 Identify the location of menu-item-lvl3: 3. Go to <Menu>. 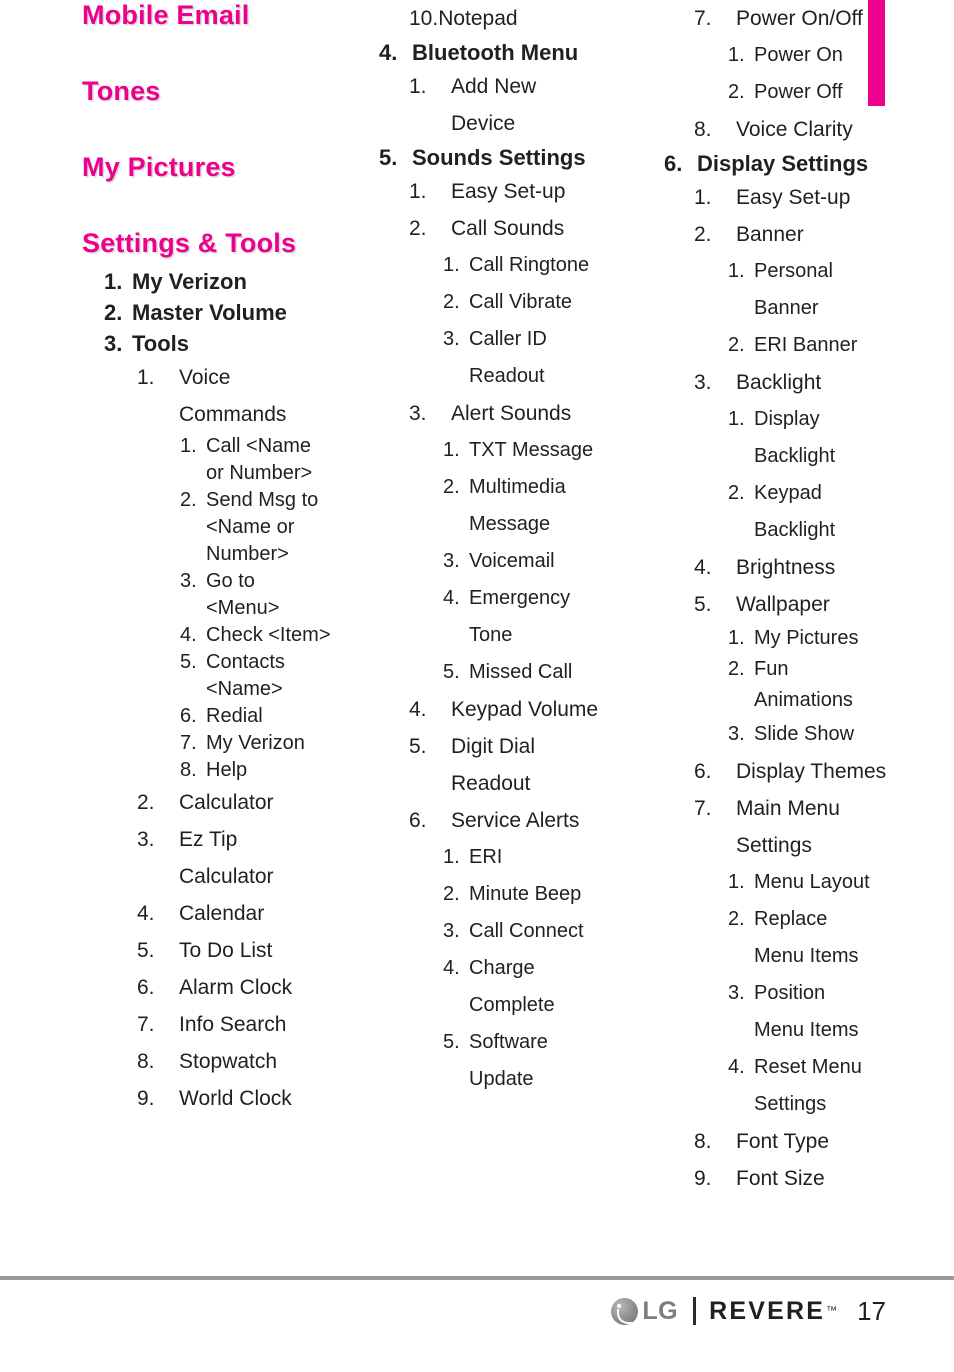
(276, 595).